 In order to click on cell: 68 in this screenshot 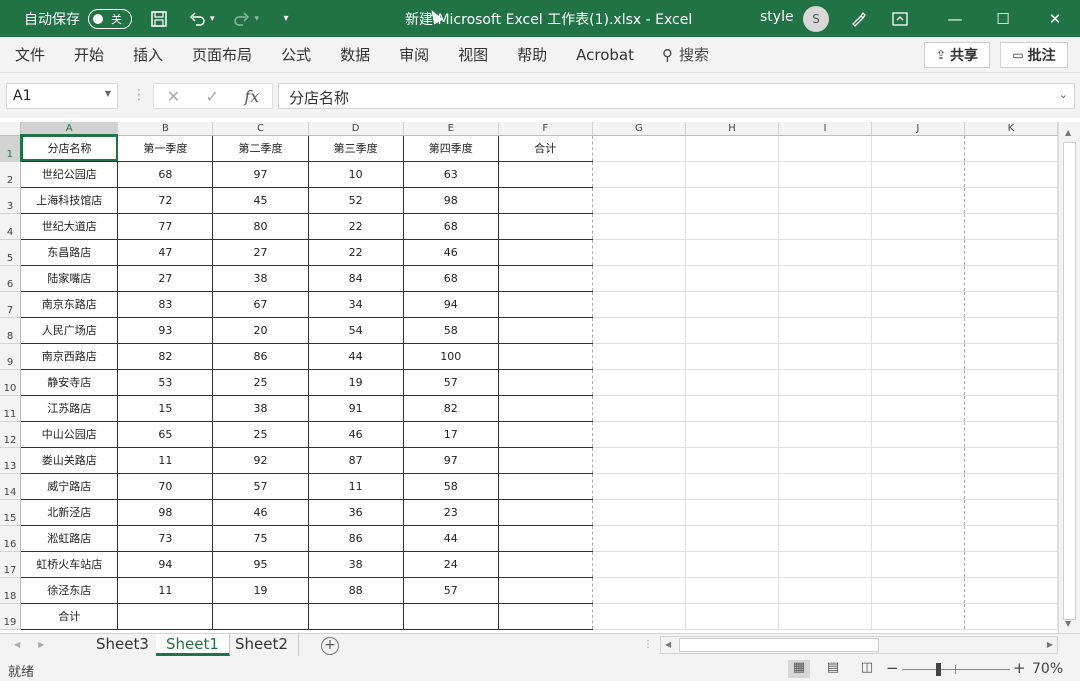, I will do `click(165, 174)`.